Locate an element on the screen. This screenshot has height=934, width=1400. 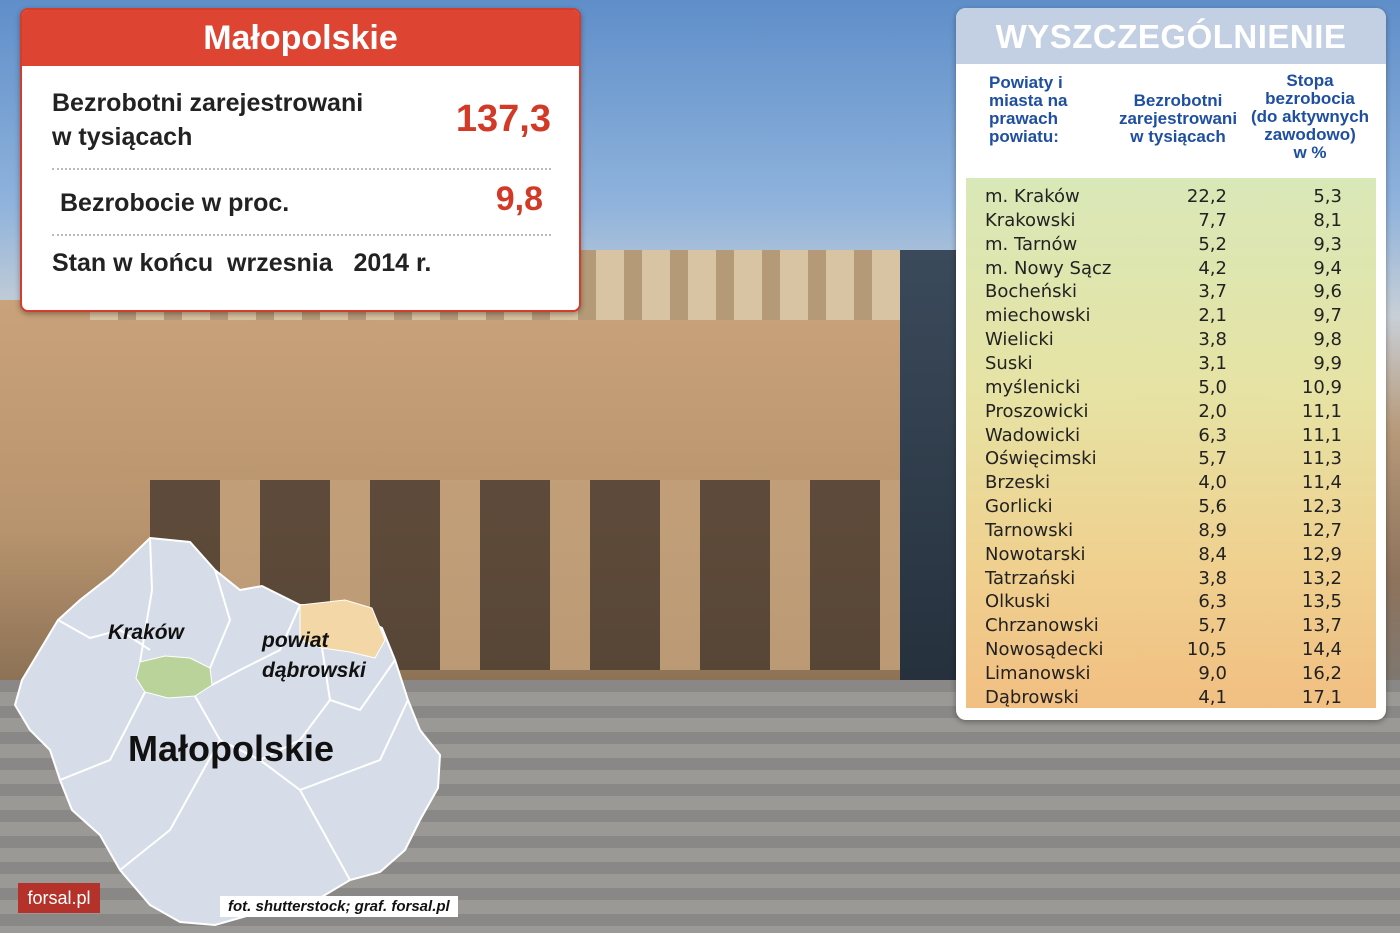
district-name-cell: Nowotarski is located at coordinates (1035, 554).